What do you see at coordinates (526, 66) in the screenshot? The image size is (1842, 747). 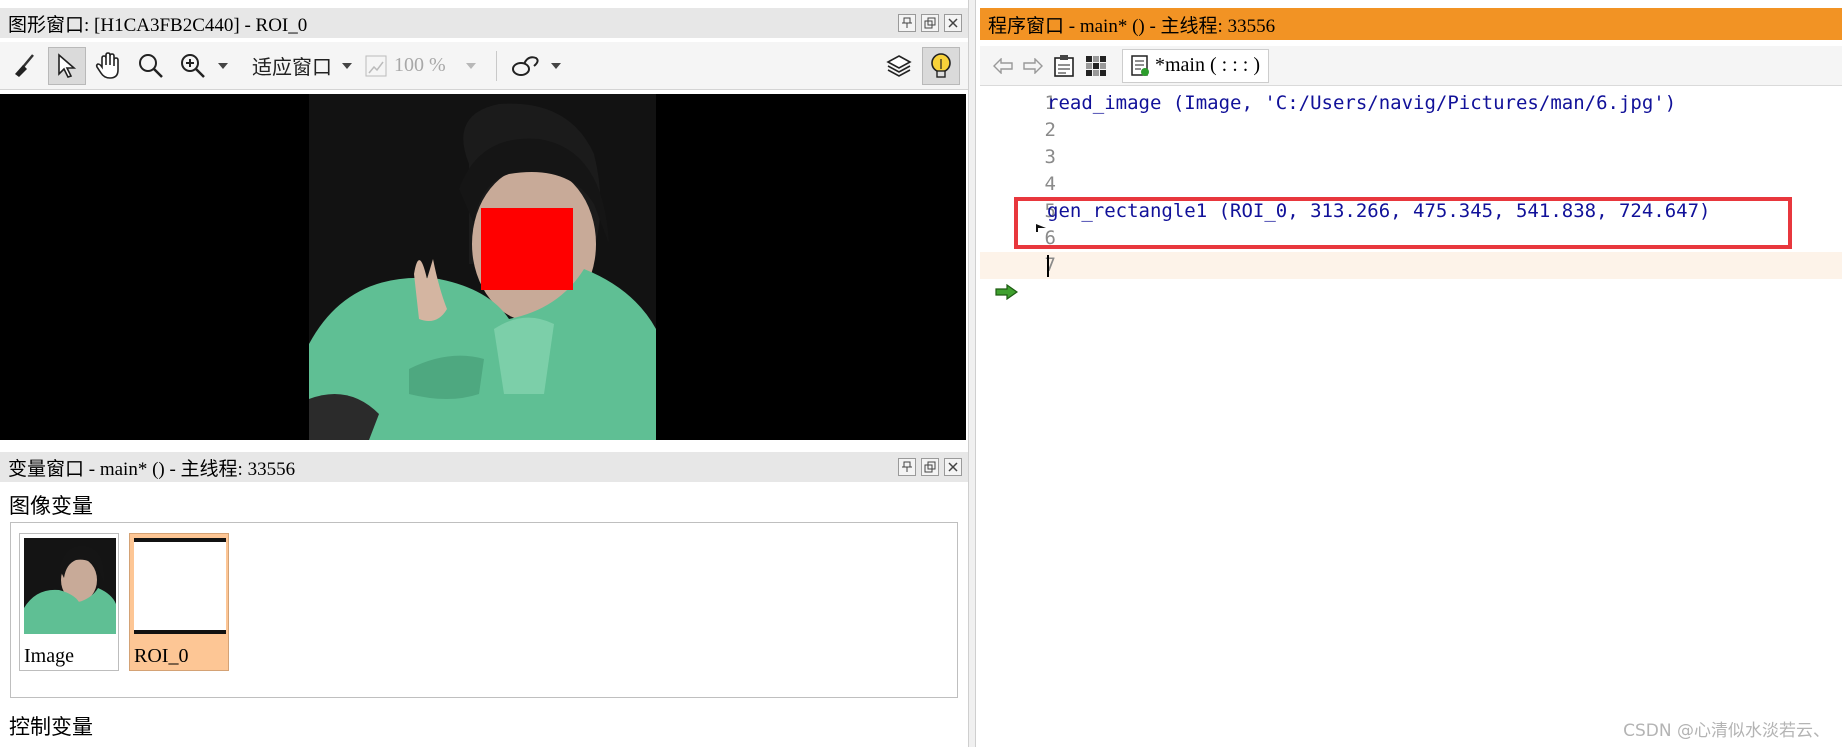 I see `draw-shape-icon` at bounding box center [526, 66].